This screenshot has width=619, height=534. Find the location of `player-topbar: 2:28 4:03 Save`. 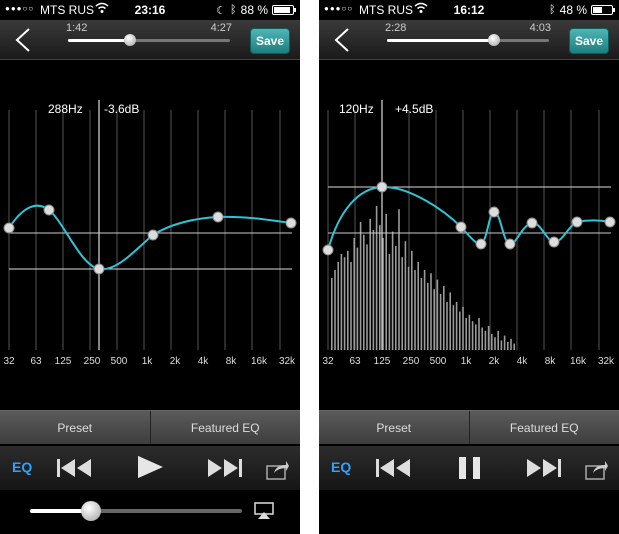

player-topbar: 2:28 4:03 Save is located at coordinates (469, 40).